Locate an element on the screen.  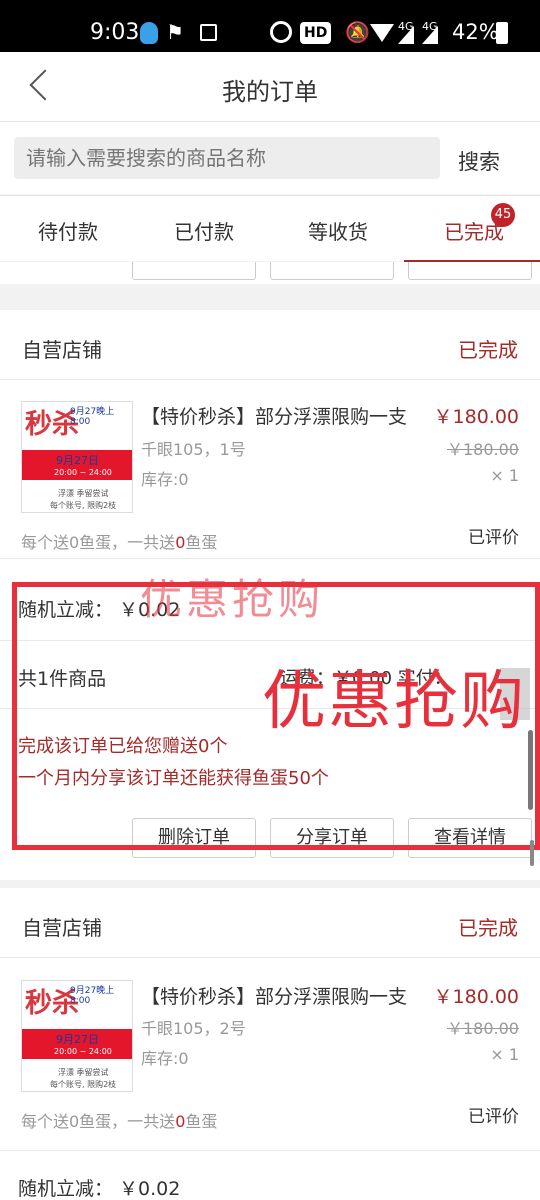
item-count: 共1件商品 is located at coordinates (62, 679).